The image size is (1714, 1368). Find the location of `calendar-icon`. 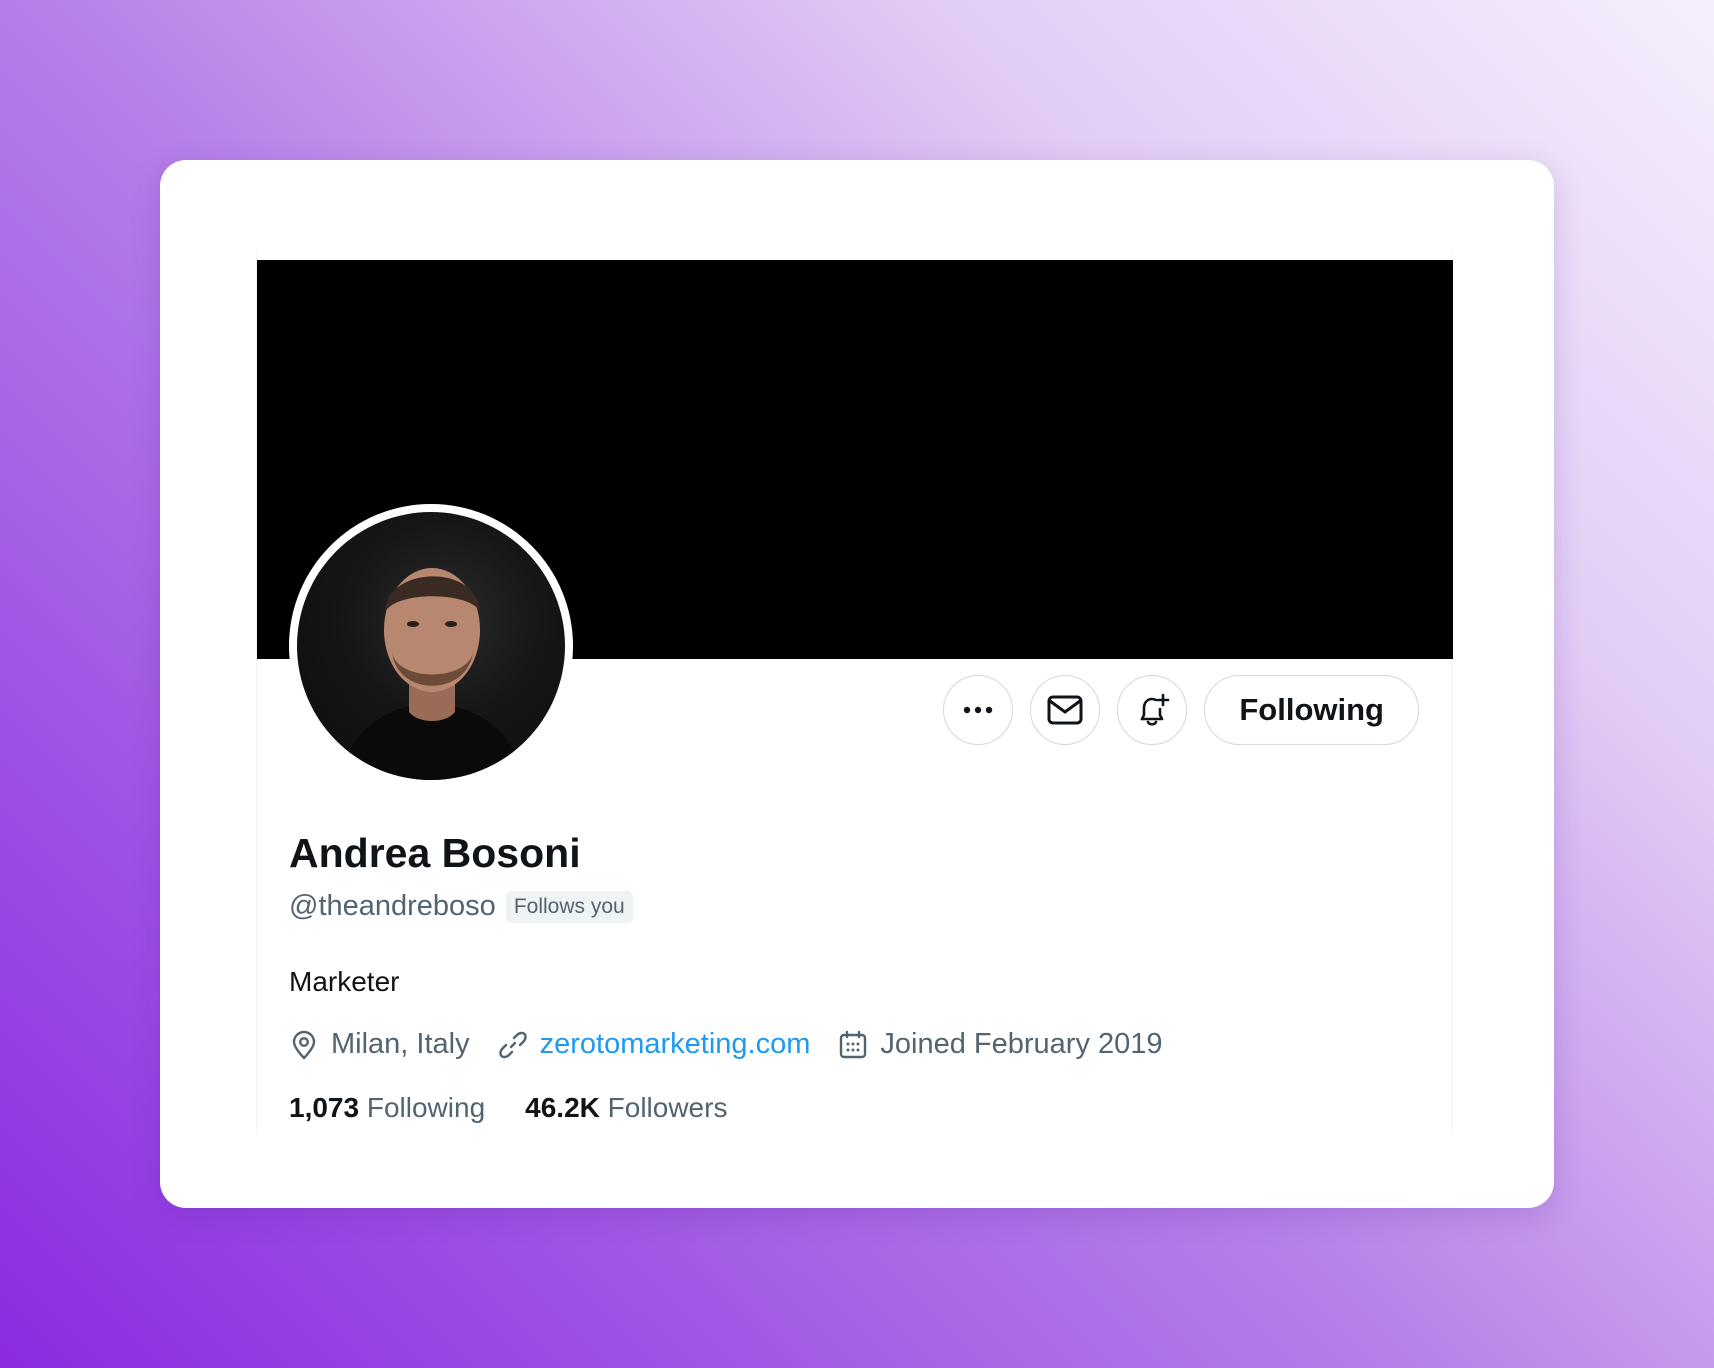

calendar-icon is located at coordinates (853, 1044).